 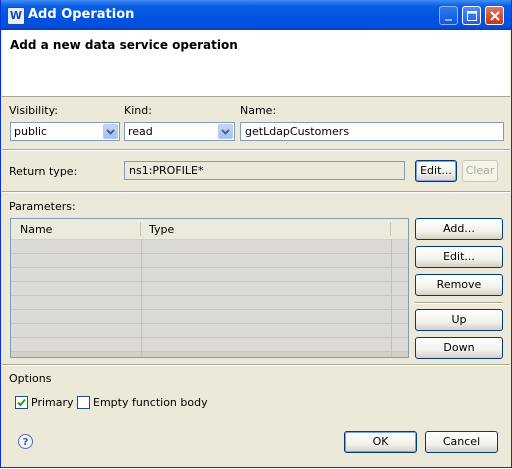 I want to click on parameters-label: Parameters:, so click(x=42, y=206).